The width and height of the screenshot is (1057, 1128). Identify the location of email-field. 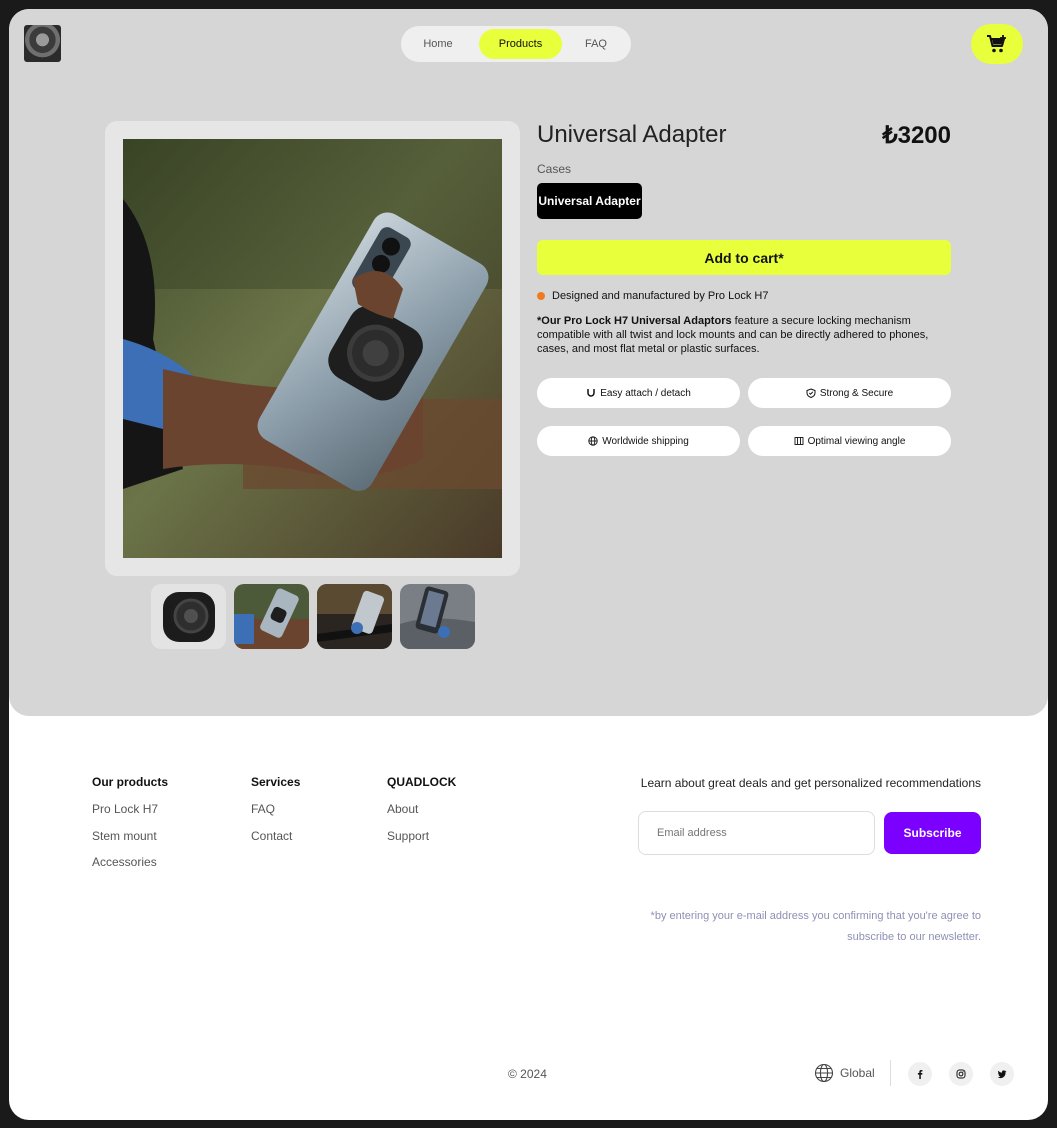
(756, 833).